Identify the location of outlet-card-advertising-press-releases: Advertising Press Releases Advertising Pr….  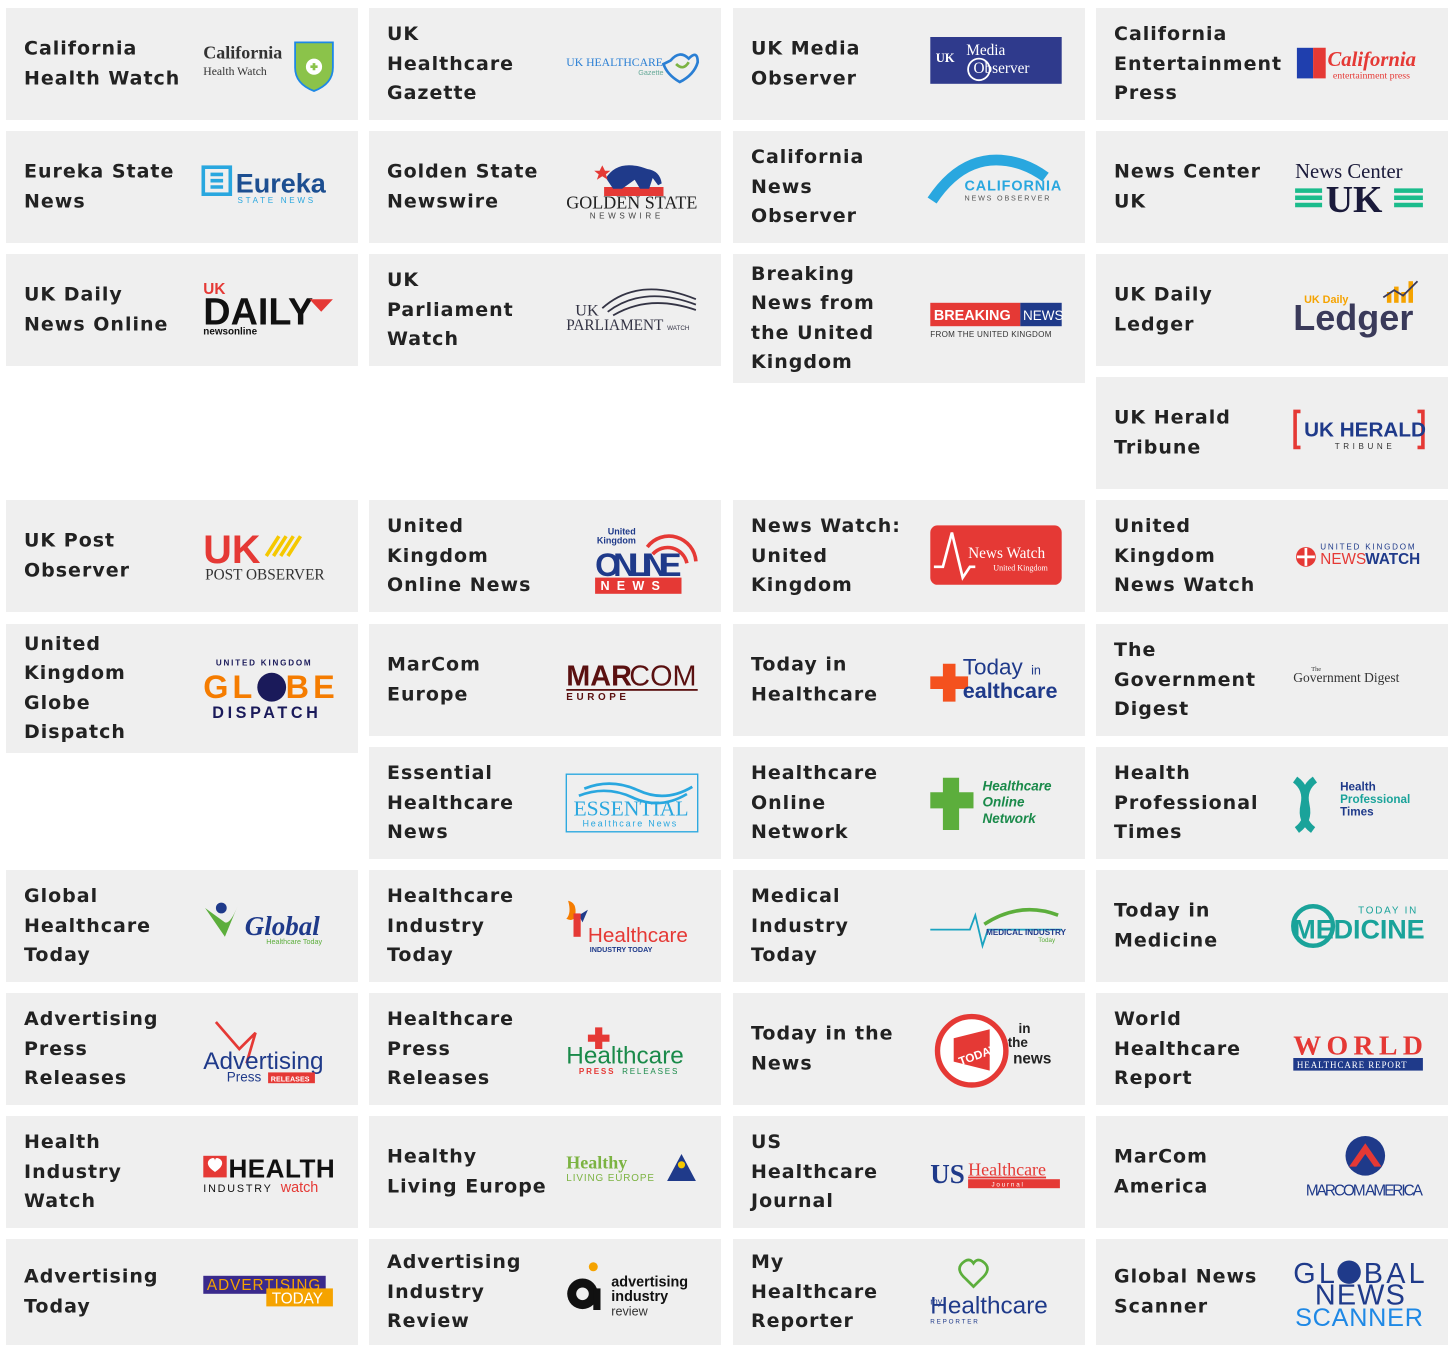
(182, 1049).